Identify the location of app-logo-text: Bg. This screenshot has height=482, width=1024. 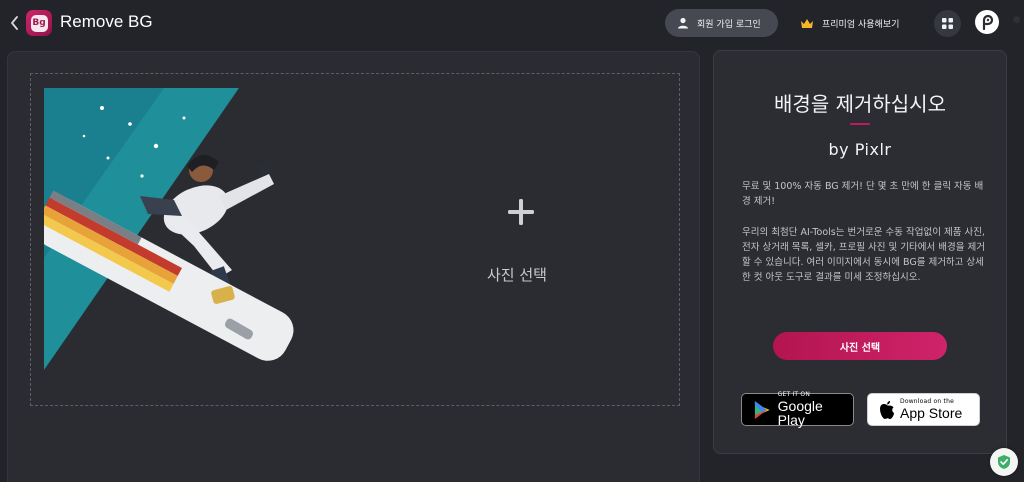
(39, 23).